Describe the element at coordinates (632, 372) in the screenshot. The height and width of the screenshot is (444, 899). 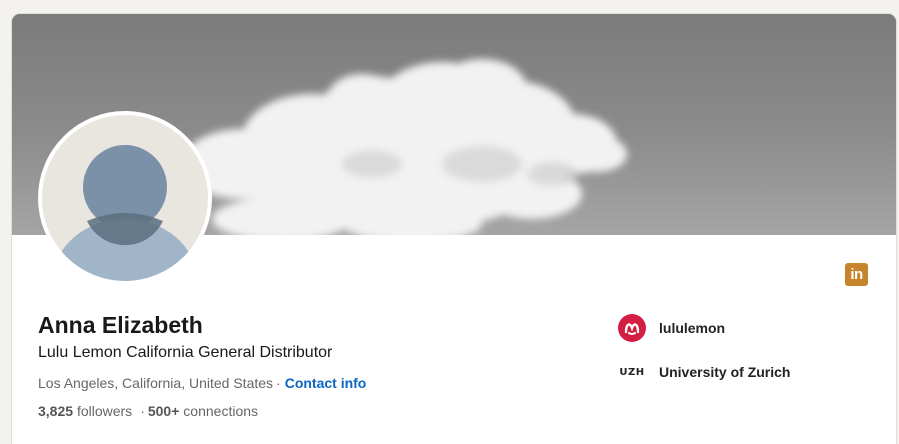
I see `uzh-logo-icon: UZH` at that location.